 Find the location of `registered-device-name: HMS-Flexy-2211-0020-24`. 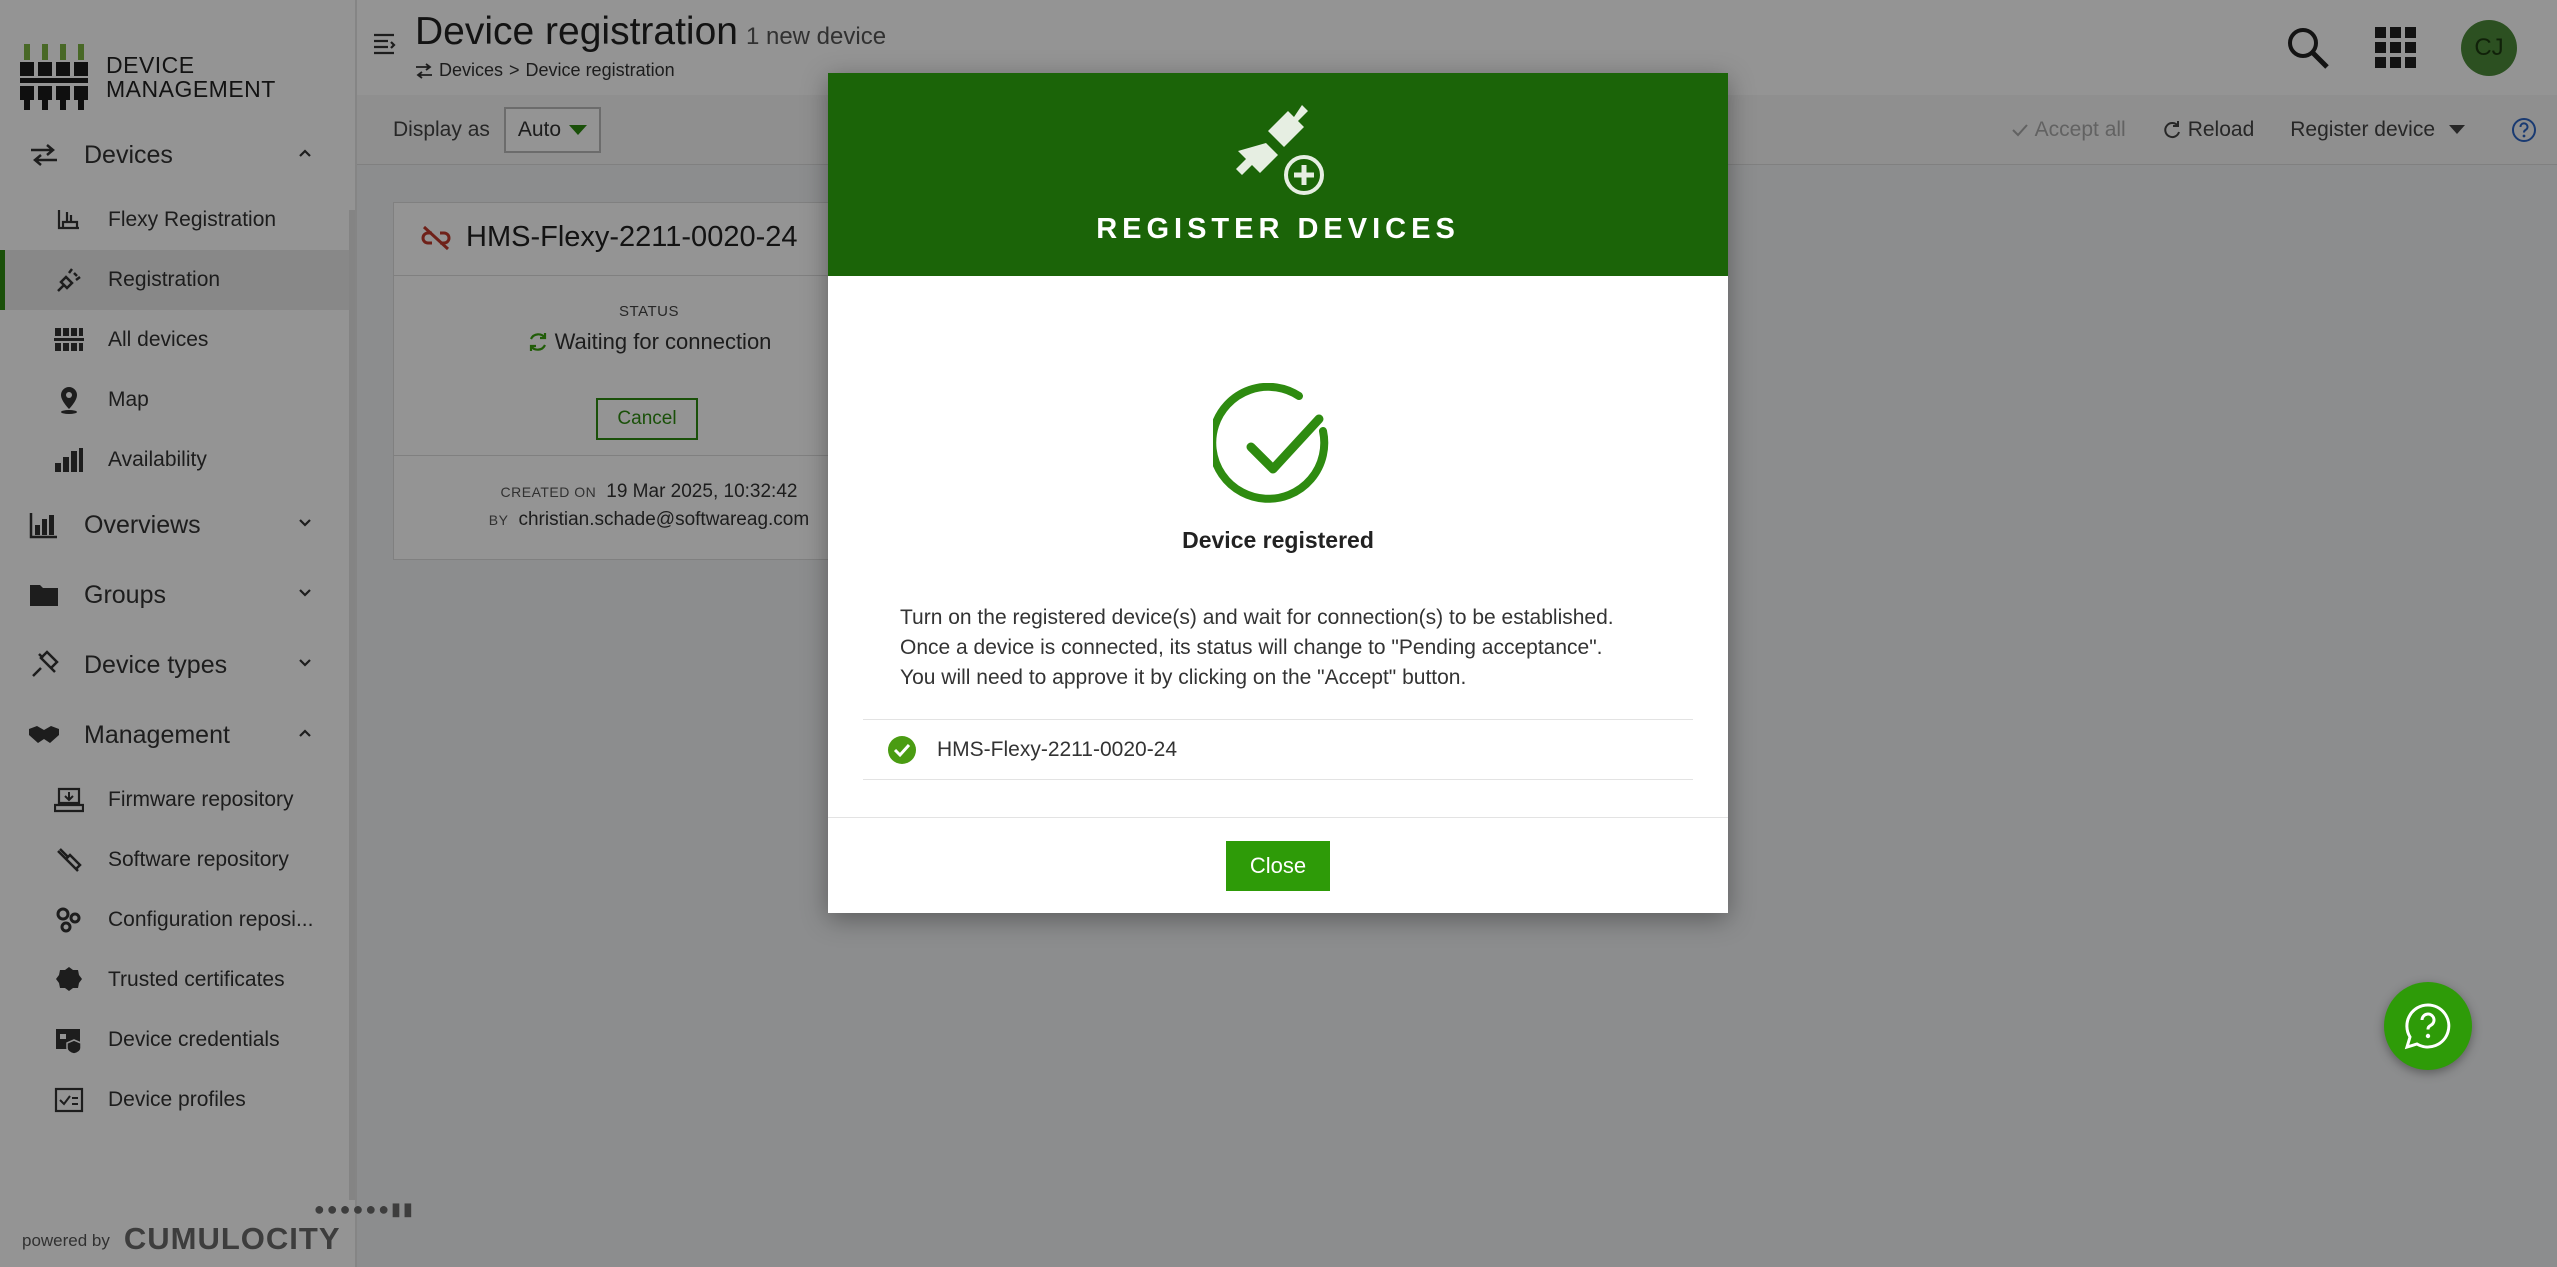

registered-device-name: HMS-Flexy-2211-0020-24 is located at coordinates (1057, 749).